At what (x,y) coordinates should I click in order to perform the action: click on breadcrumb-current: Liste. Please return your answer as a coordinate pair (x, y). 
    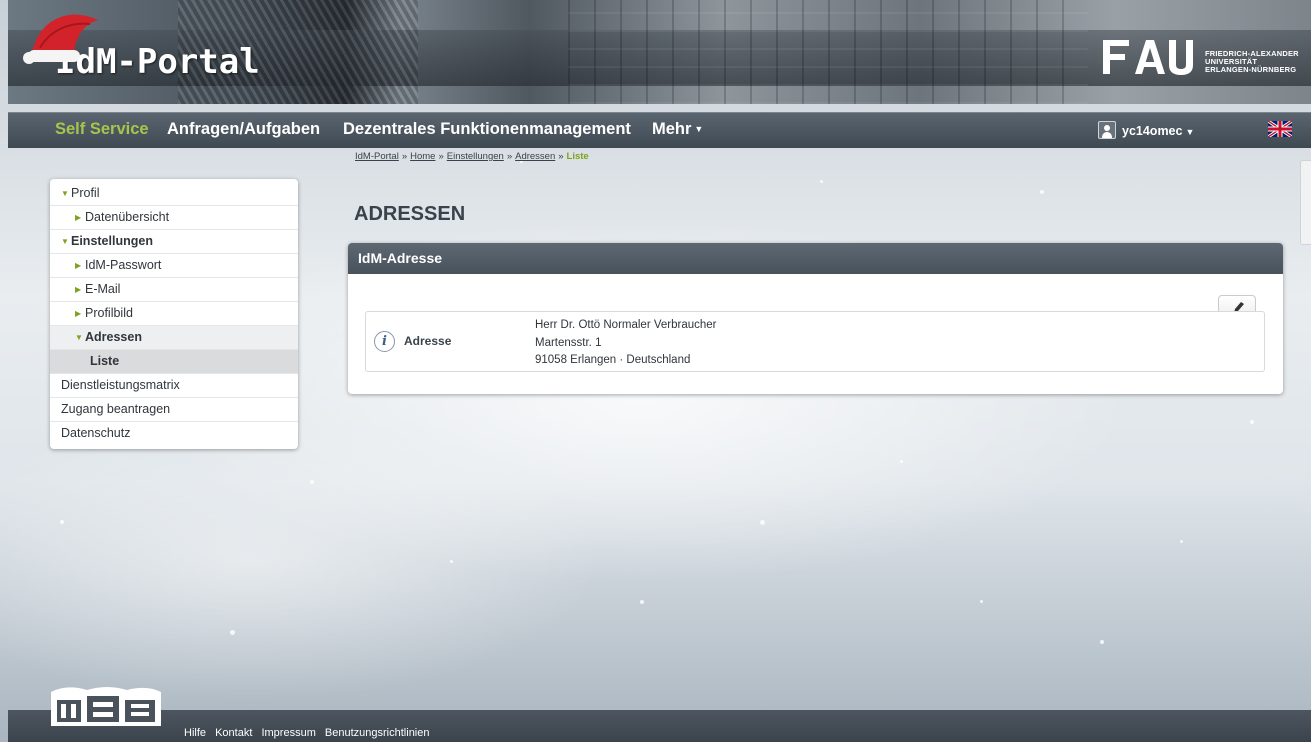
    Looking at the image, I should click on (577, 156).